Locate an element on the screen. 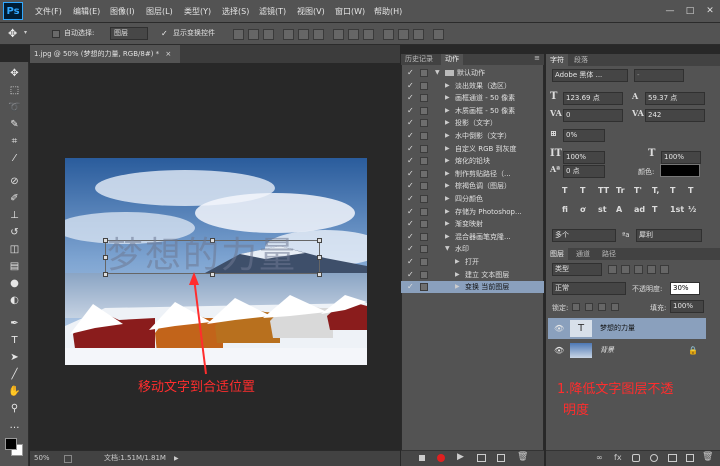 The width and height of the screenshot is (720, 466). delete-layer-icon: 🗑 is located at coordinates (707, 457).